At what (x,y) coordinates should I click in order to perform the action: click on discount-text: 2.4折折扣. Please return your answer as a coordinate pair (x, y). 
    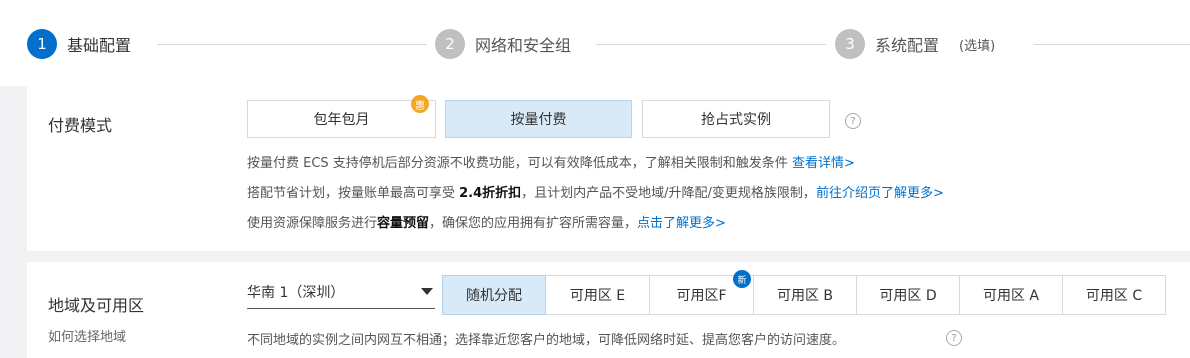
    Looking at the image, I should click on (490, 193).